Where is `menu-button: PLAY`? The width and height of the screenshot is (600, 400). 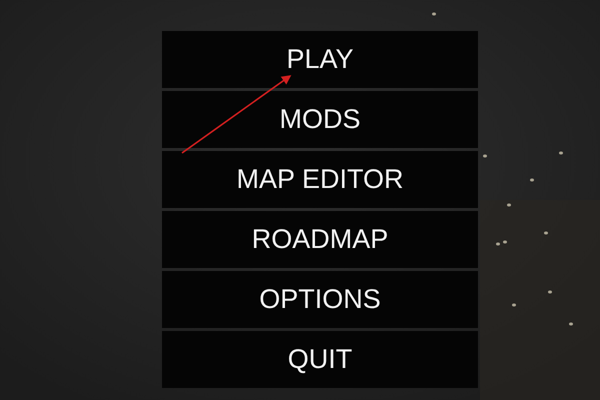
menu-button: PLAY is located at coordinates (320, 59).